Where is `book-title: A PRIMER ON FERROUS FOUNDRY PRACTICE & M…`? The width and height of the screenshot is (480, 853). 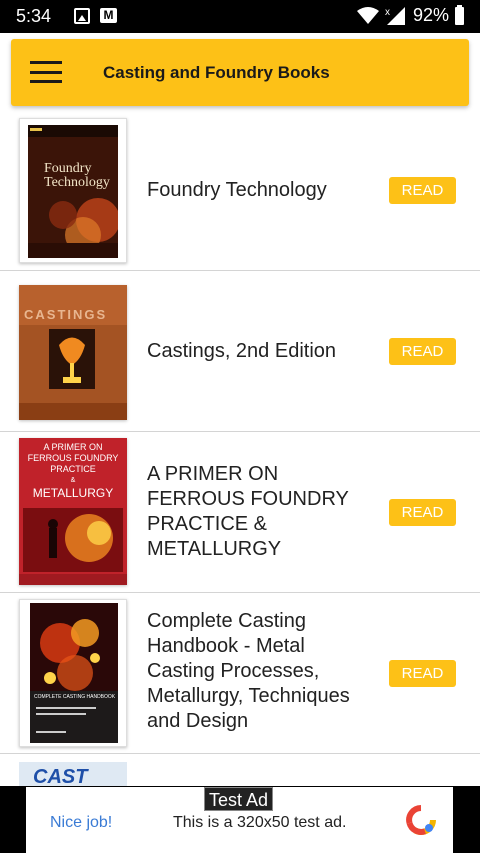
book-title: A PRIMER ON FERROUS FOUNDRY PRACTICE & M… is located at coordinates (262, 512).